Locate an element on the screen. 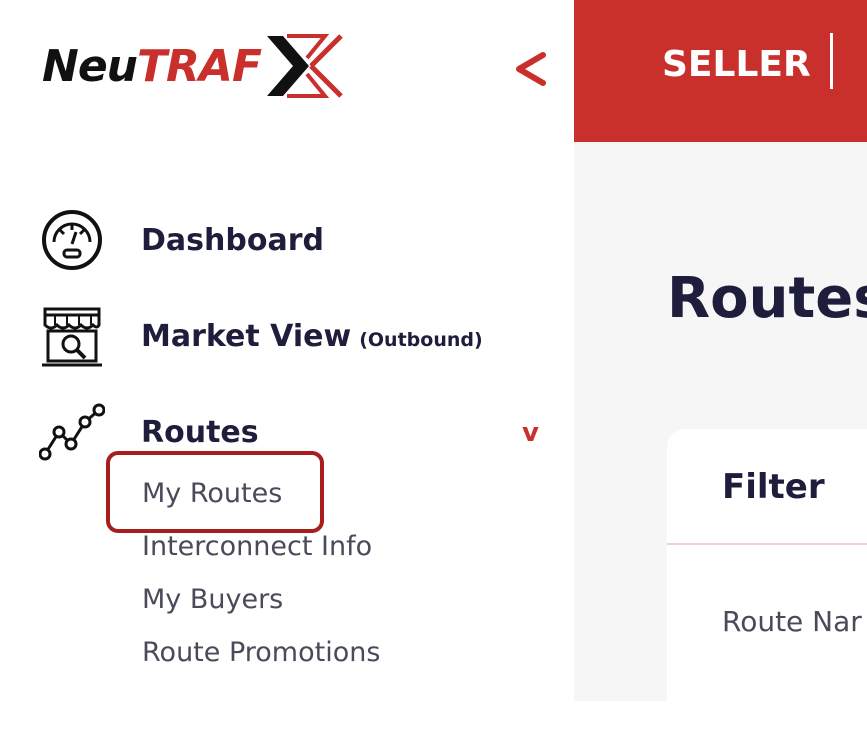  chevron-down-icon: v is located at coordinates (530, 433).